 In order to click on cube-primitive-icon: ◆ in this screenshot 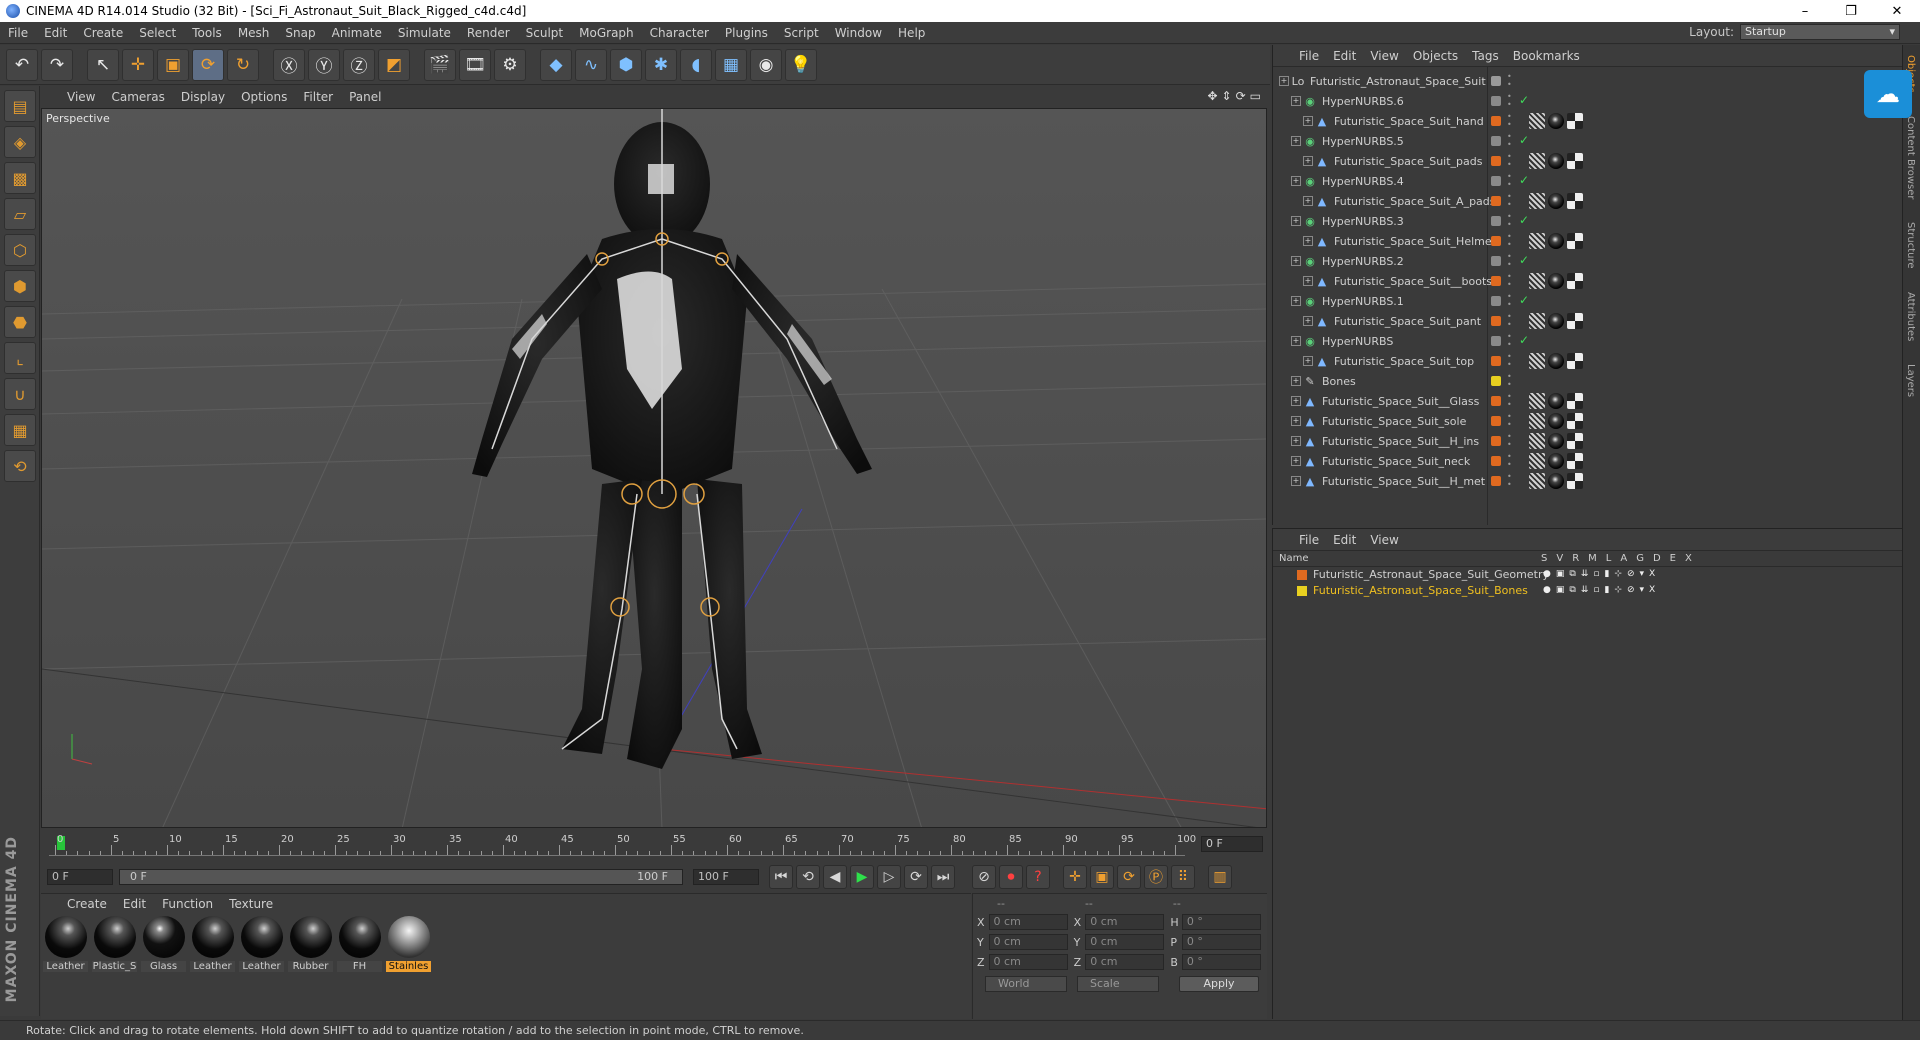, I will do `click(556, 64)`.